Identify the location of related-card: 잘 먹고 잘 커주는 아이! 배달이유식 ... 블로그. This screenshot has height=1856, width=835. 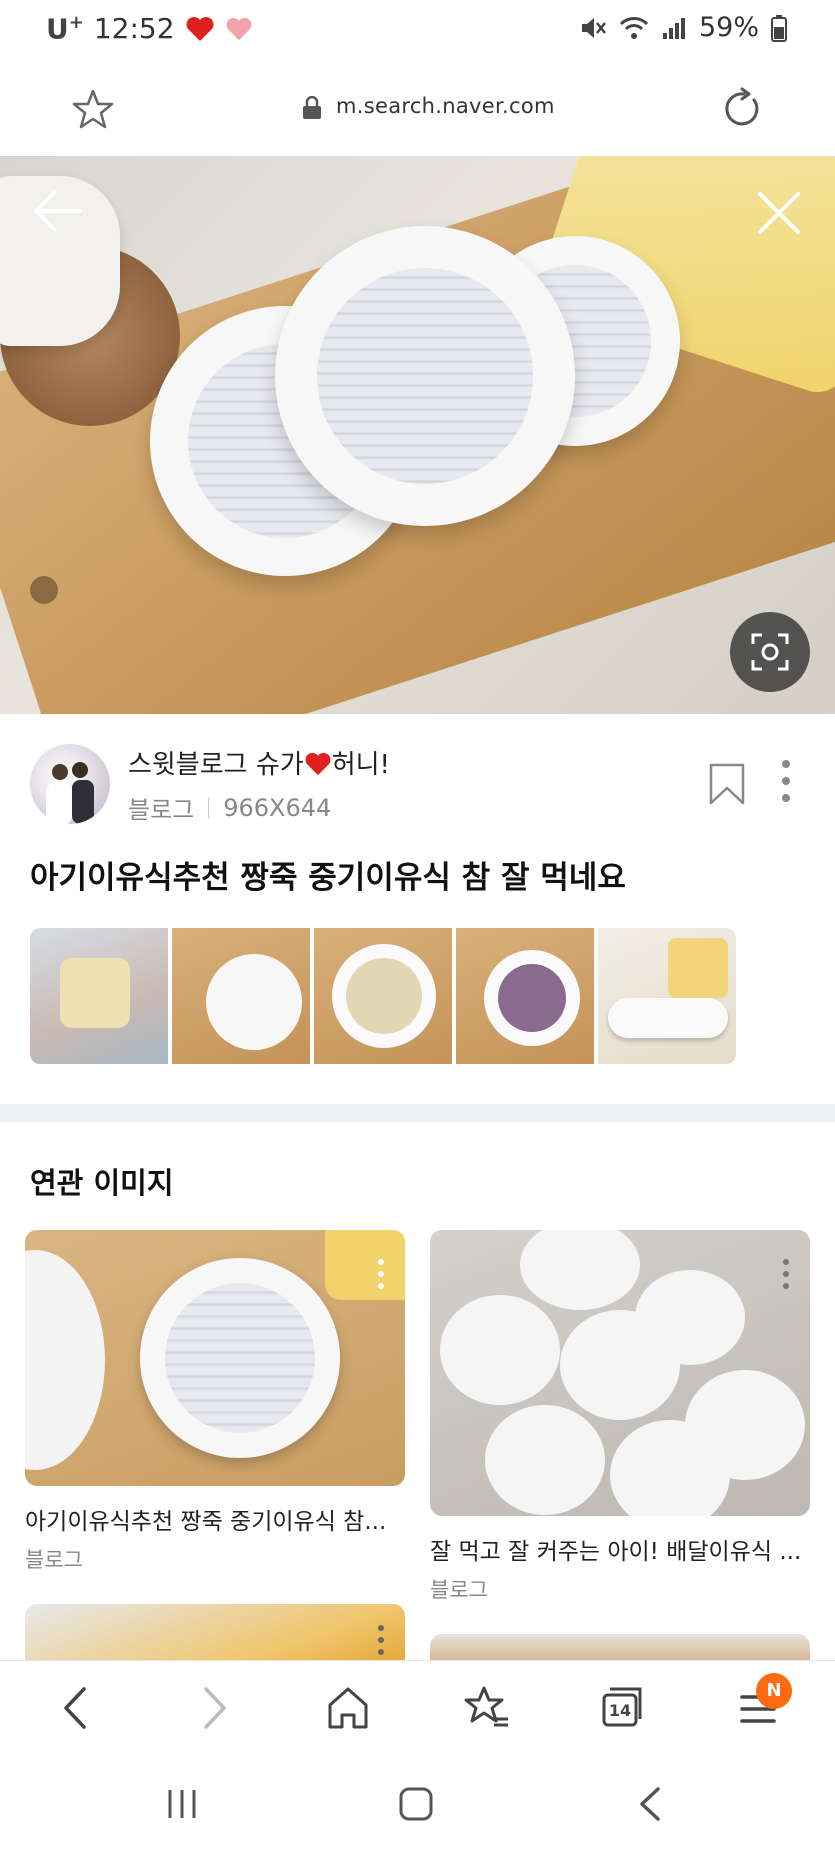
(620, 1417).